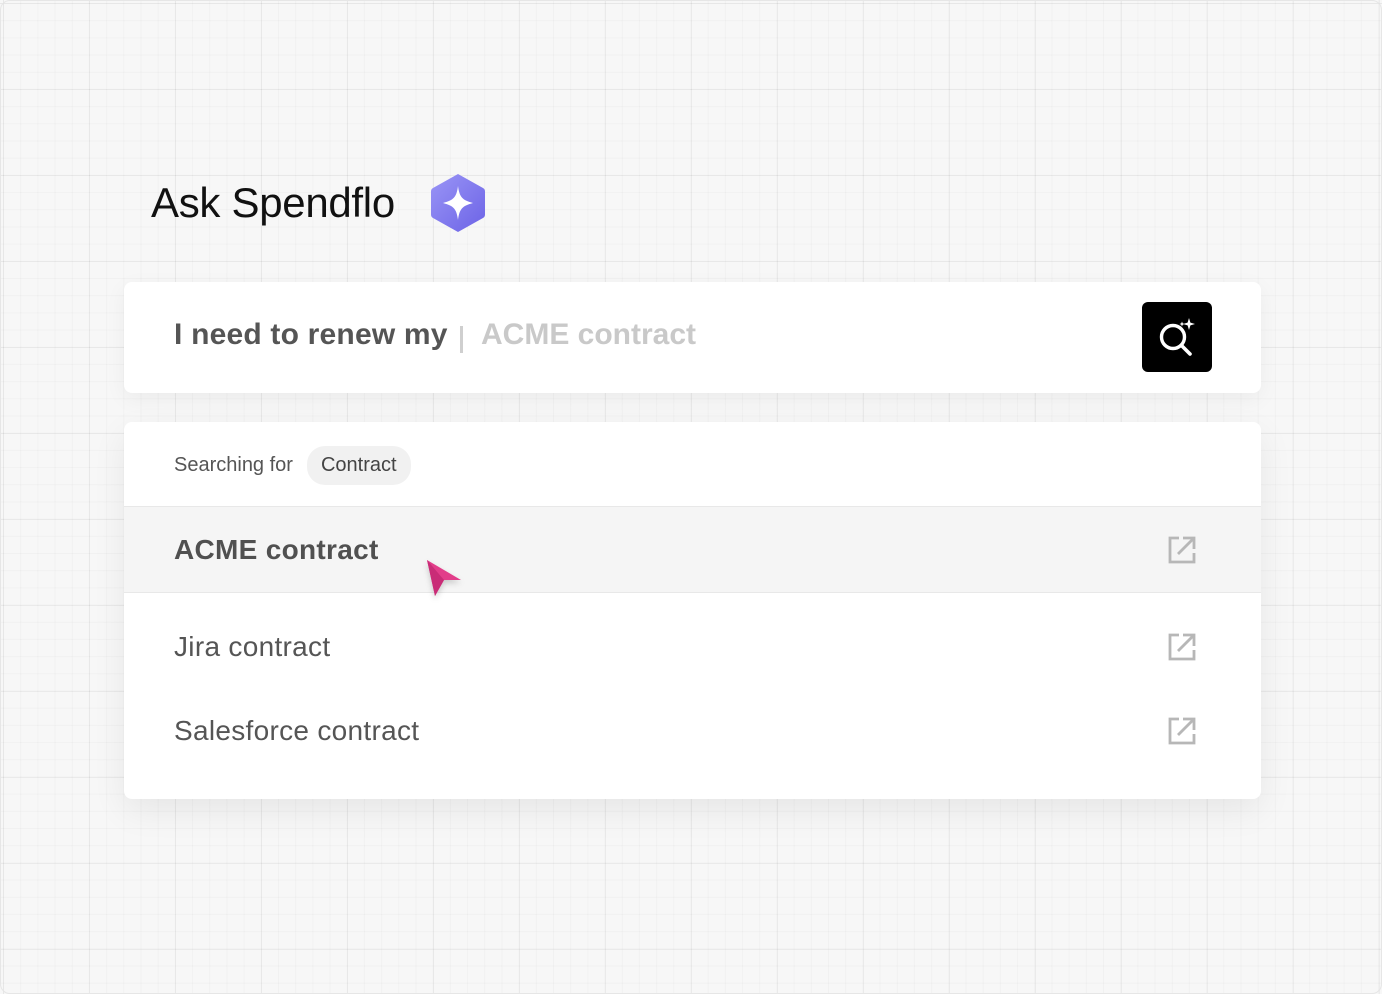  I want to click on search-button, so click(1177, 337).